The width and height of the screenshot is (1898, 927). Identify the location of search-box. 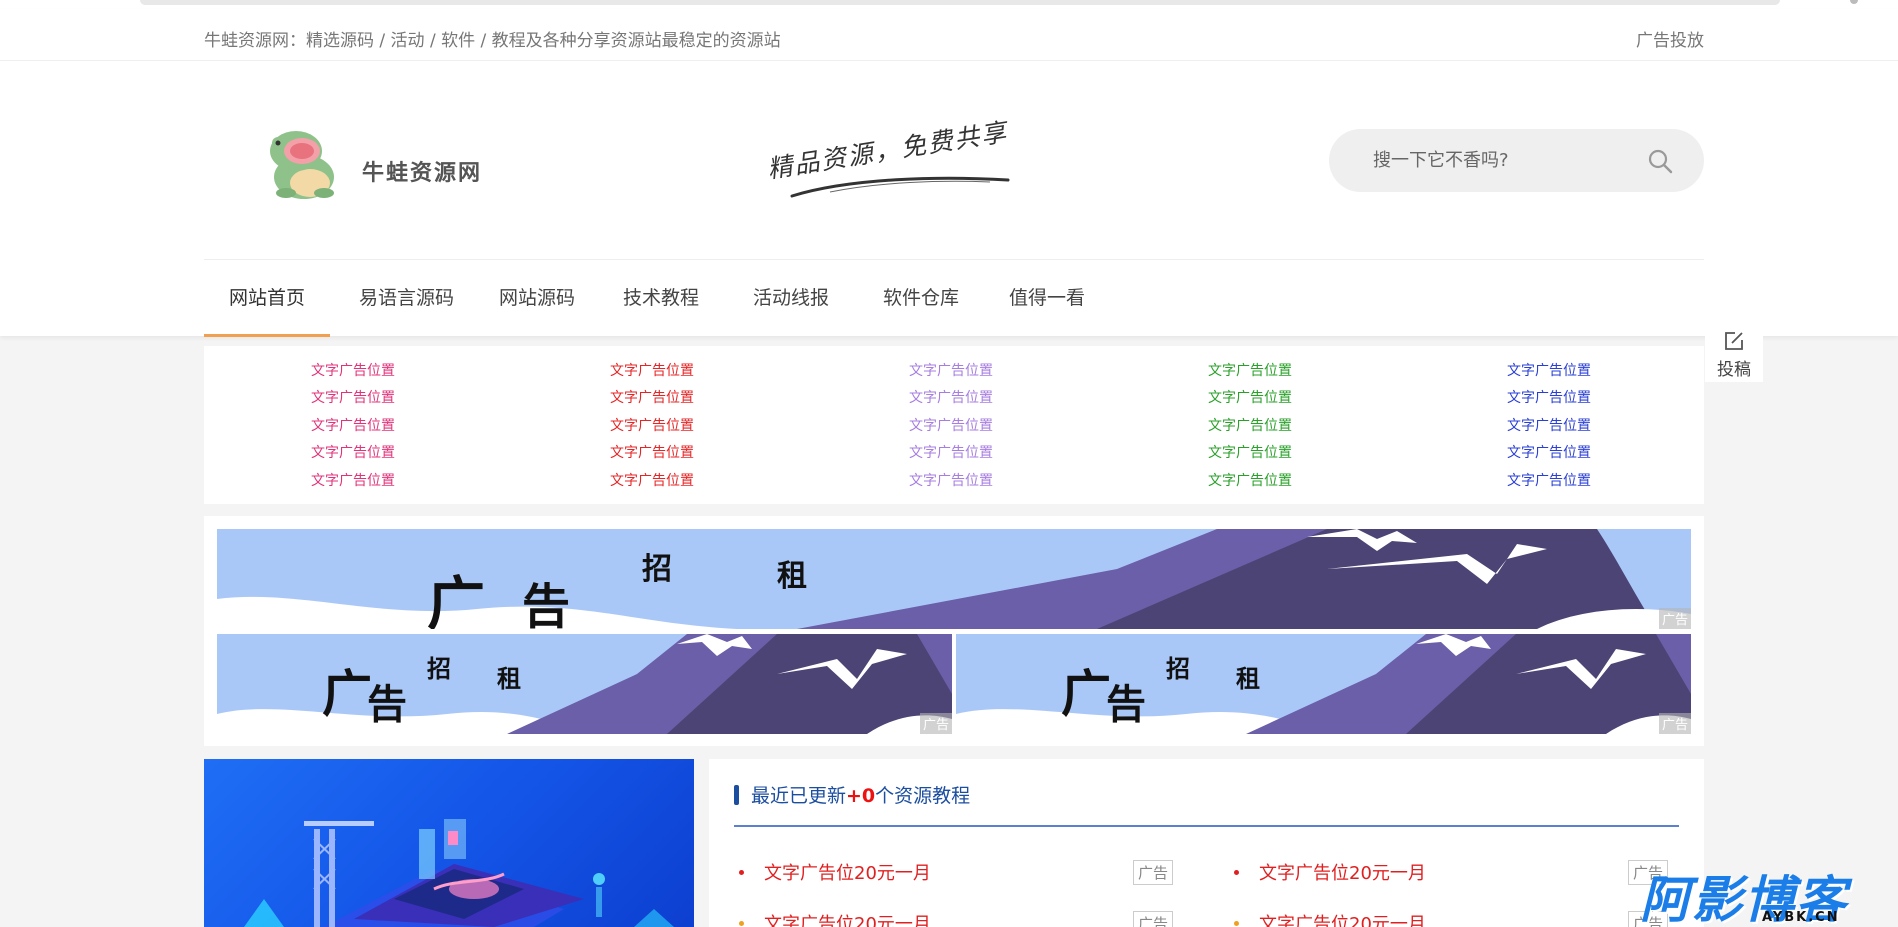
(1516, 160).